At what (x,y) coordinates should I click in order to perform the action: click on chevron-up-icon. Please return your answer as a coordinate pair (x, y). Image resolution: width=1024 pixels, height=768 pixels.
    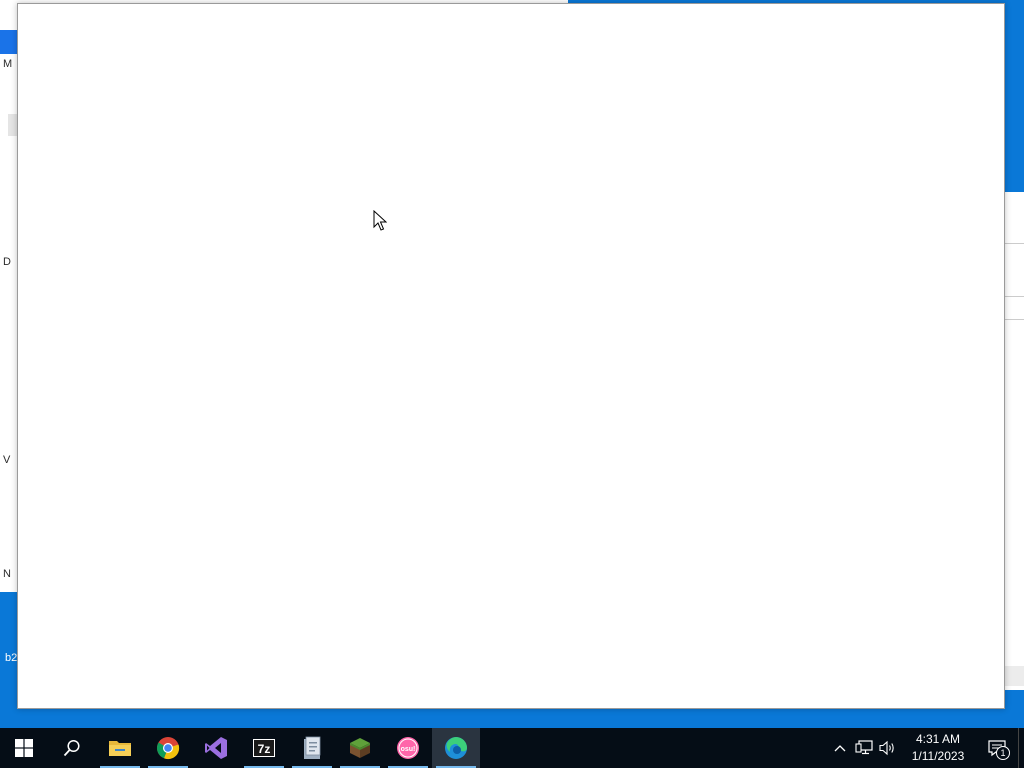
    Looking at the image, I should click on (840, 748).